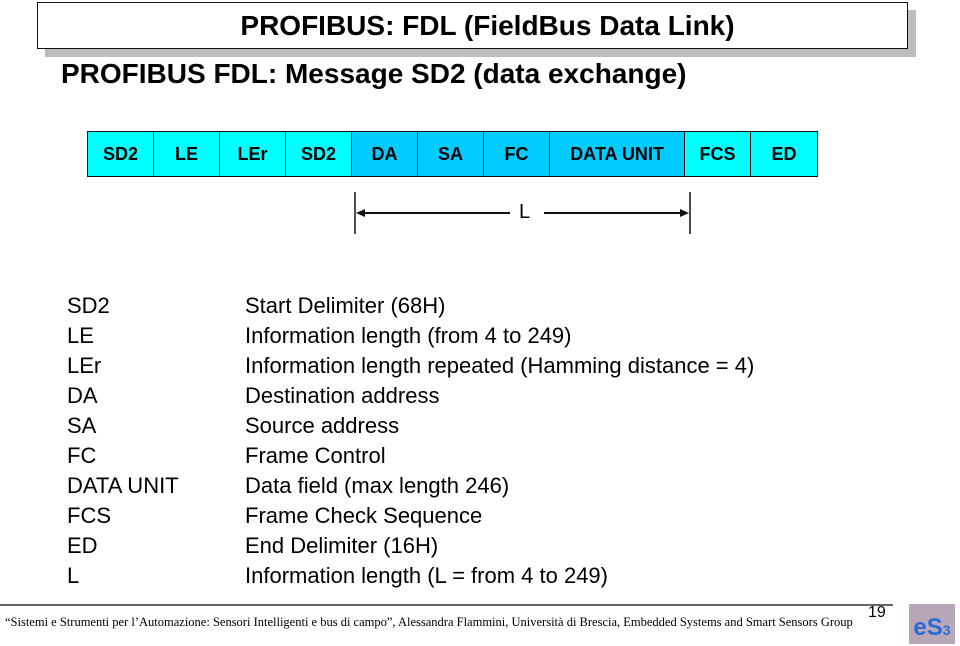 The image size is (960, 646). What do you see at coordinates (82, 455) in the screenshot?
I see `legend-key: FC` at bounding box center [82, 455].